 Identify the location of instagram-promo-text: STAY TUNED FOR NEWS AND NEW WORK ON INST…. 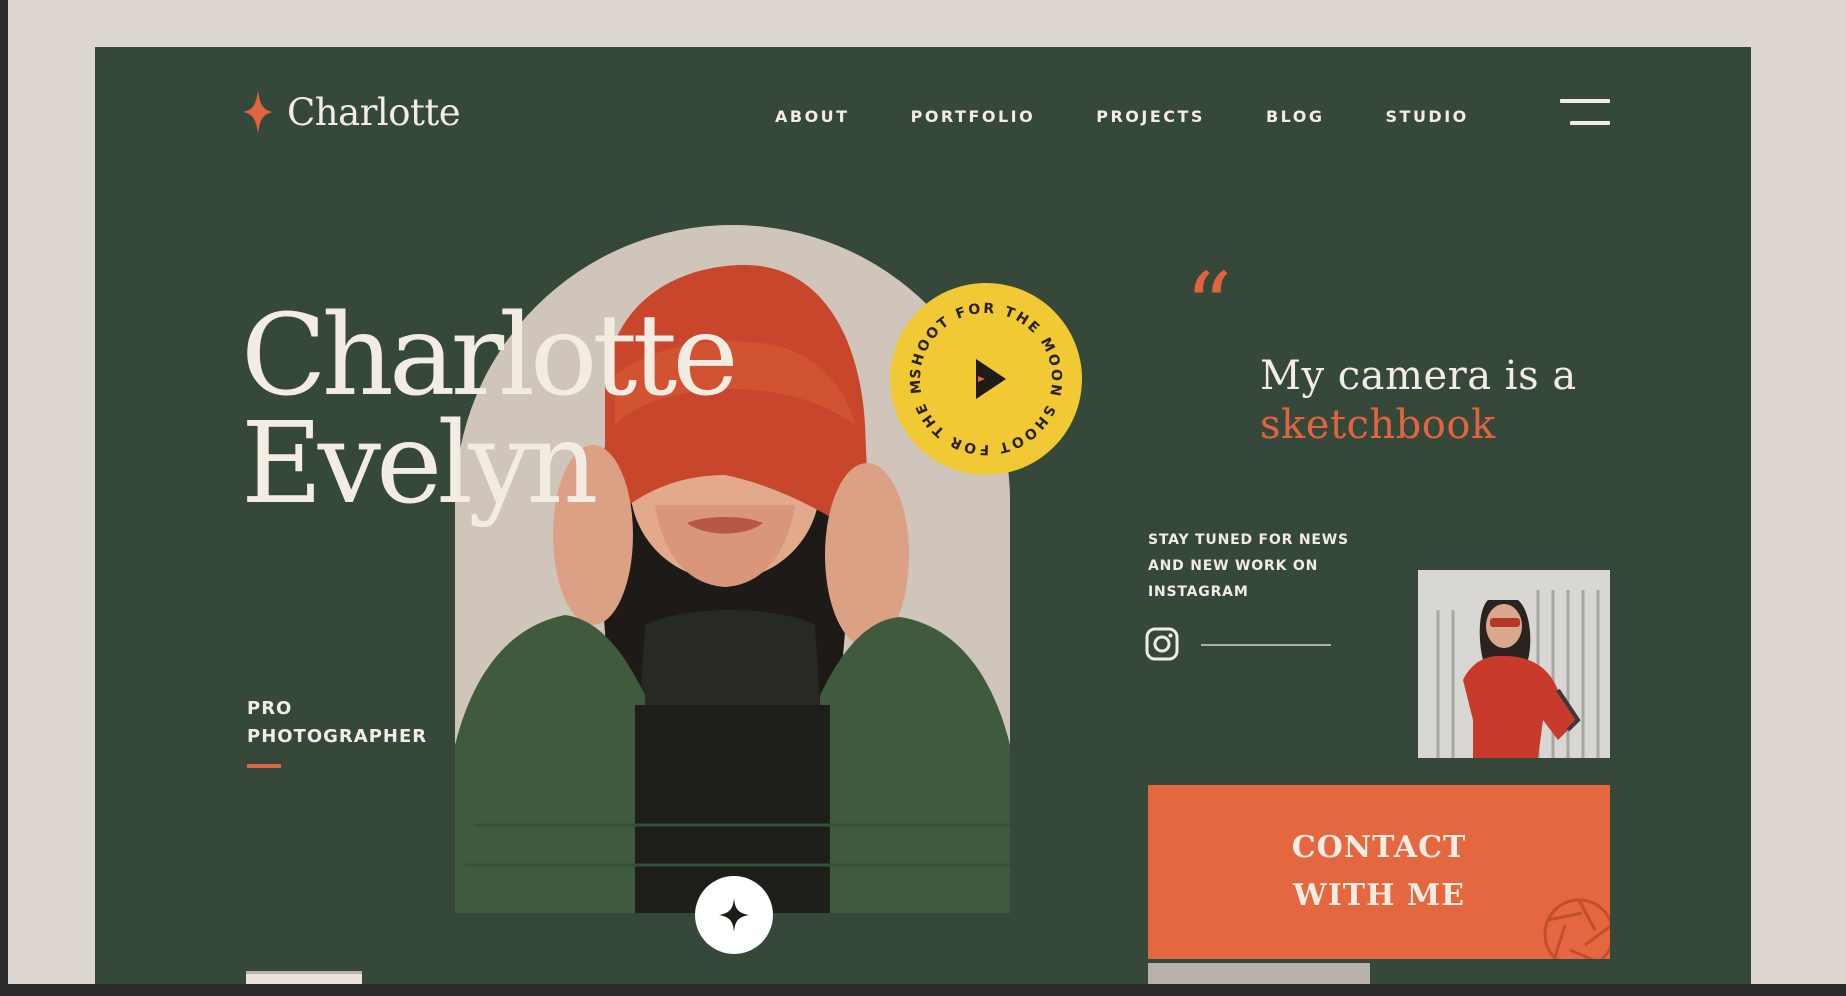
(1253, 566).